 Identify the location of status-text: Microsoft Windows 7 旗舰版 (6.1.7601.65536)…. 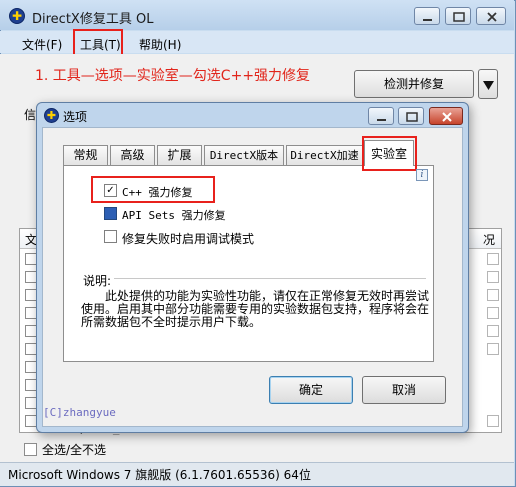
(159, 475).